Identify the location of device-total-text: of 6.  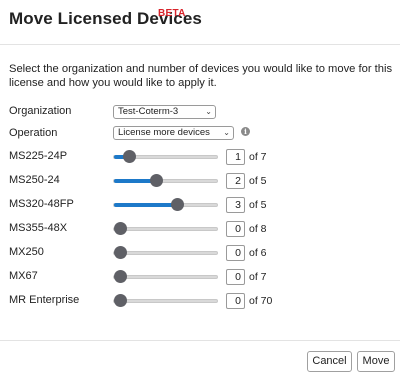
(258, 253).